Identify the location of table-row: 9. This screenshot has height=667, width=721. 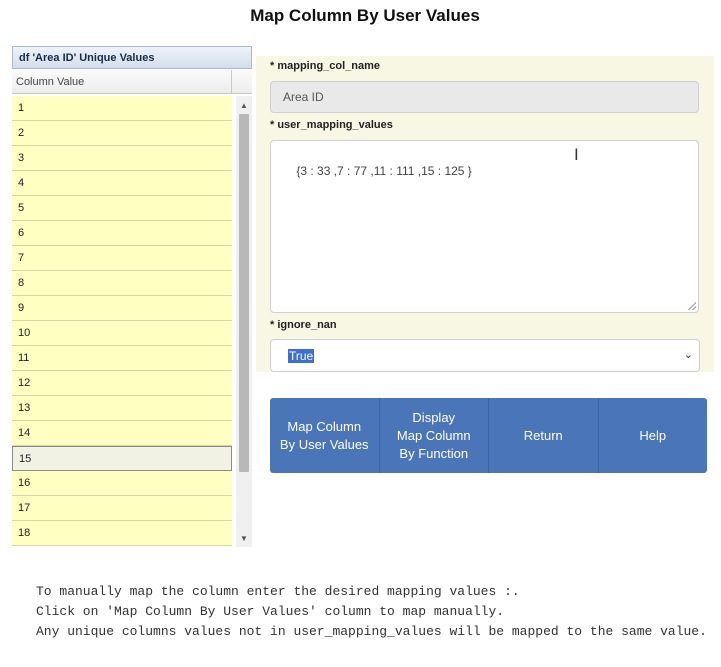
(122, 308).